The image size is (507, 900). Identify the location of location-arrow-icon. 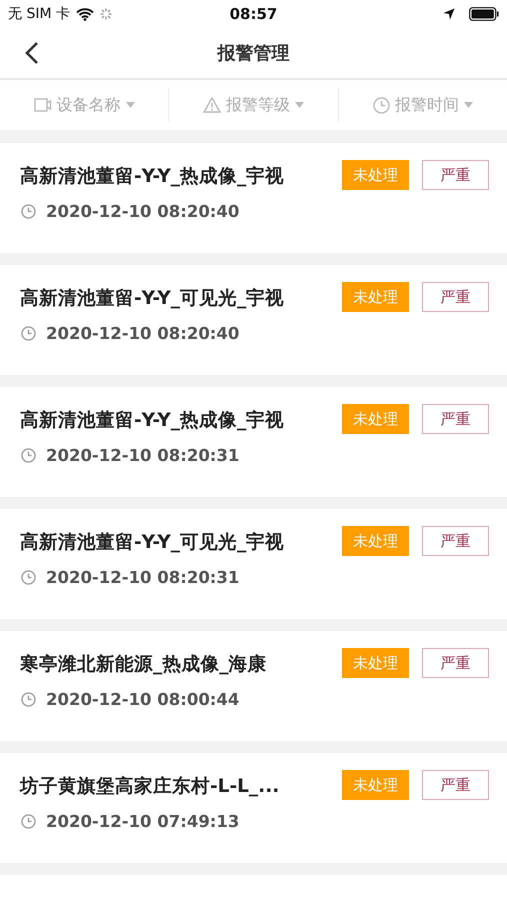
(449, 14).